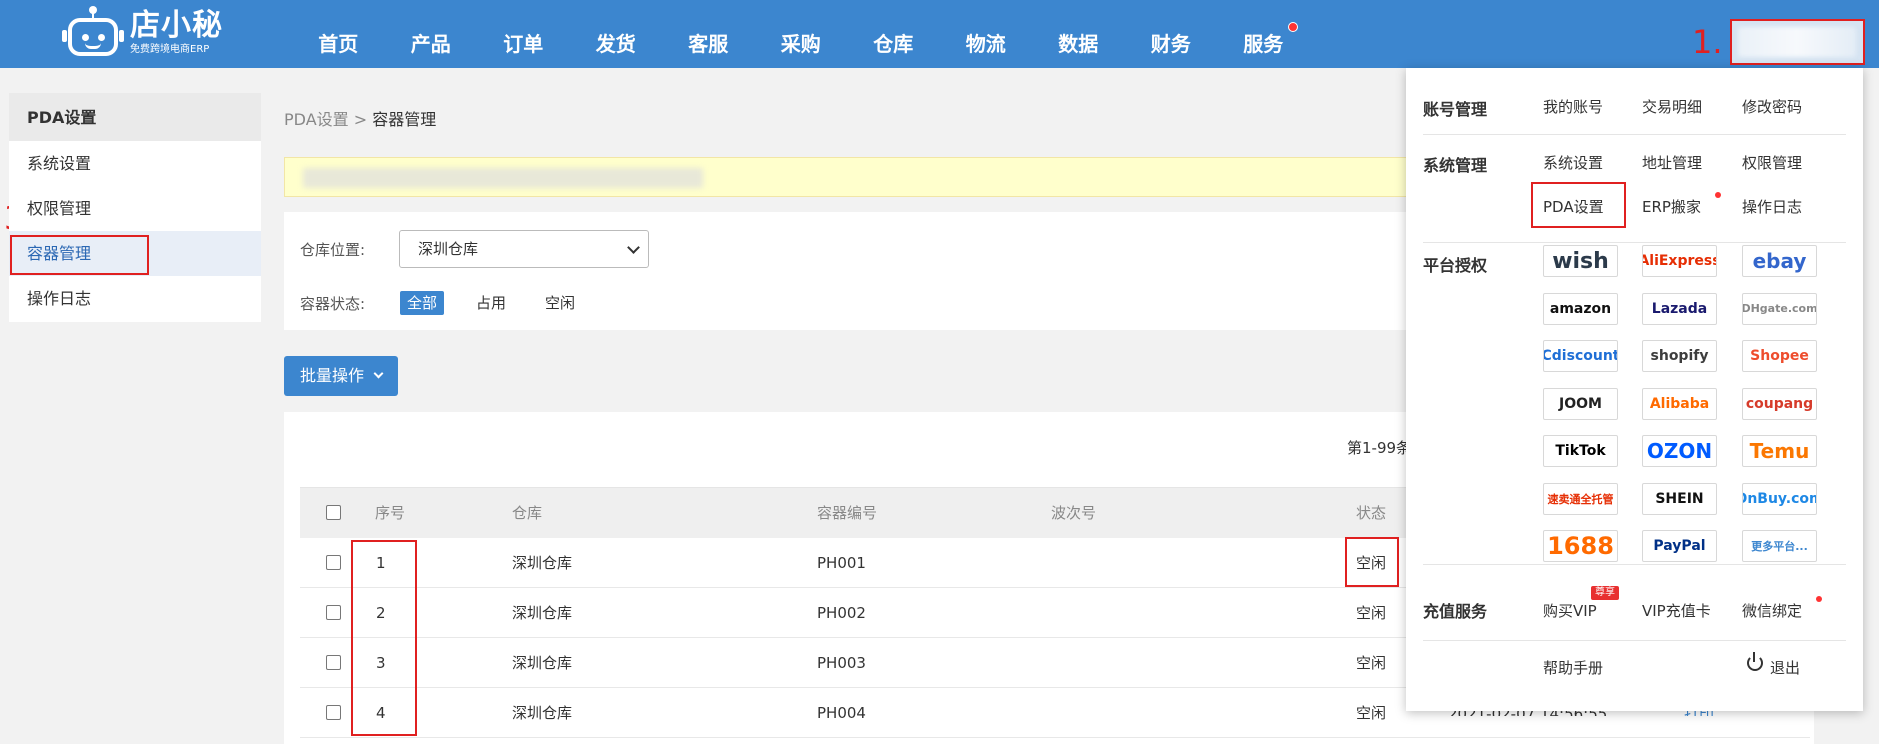 The height and width of the screenshot is (744, 1879). I want to click on status-option-occupied: 占用, so click(491, 303).